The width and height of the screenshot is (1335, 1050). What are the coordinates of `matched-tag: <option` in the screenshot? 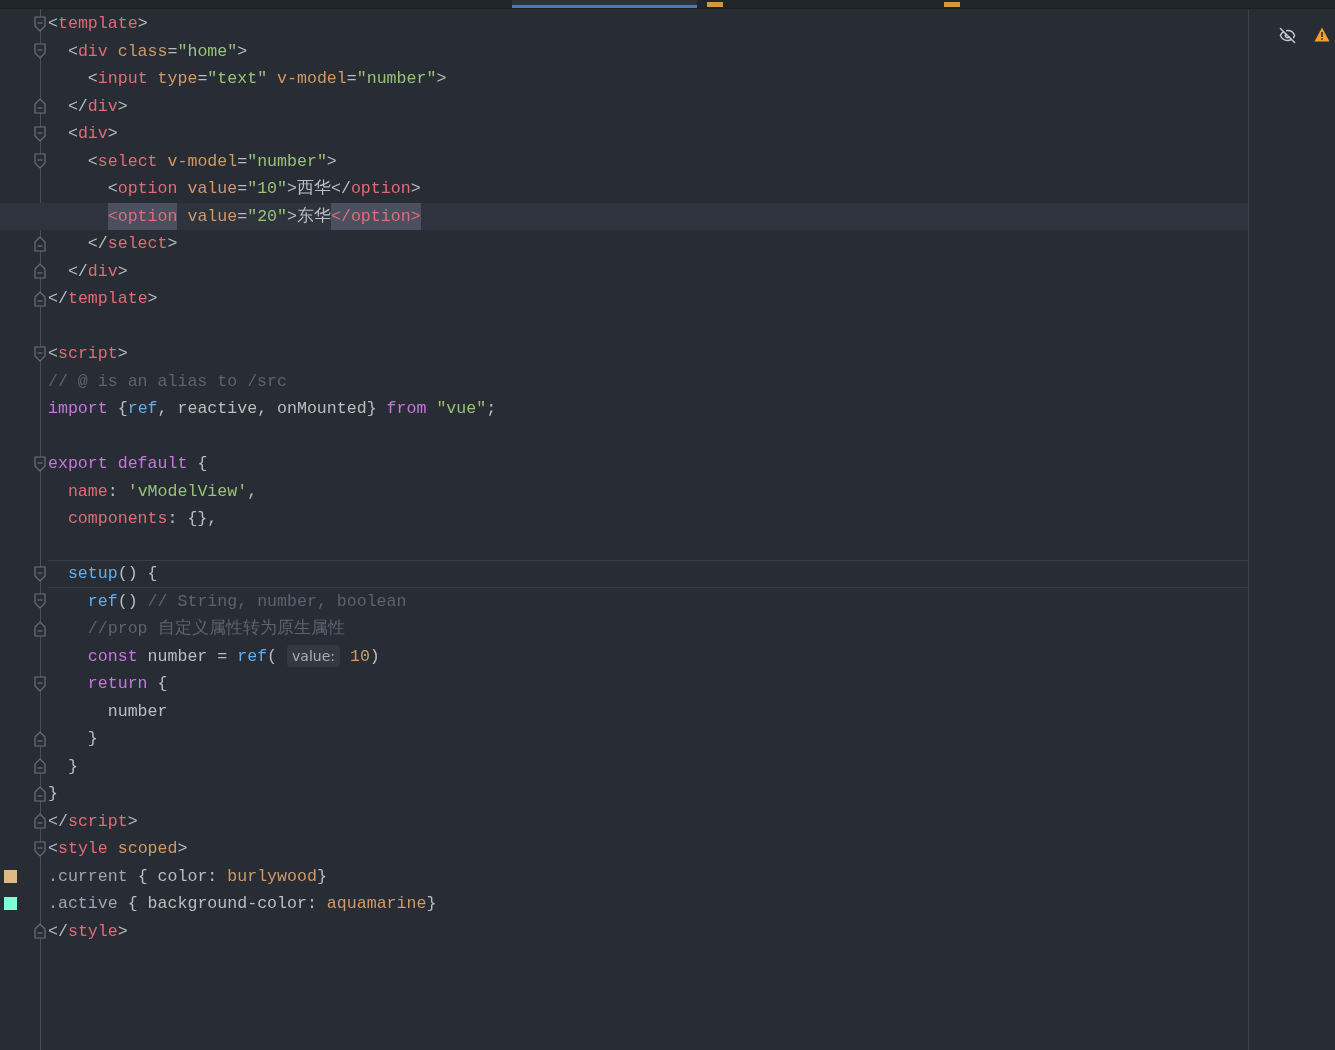 It's located at (142, 216).